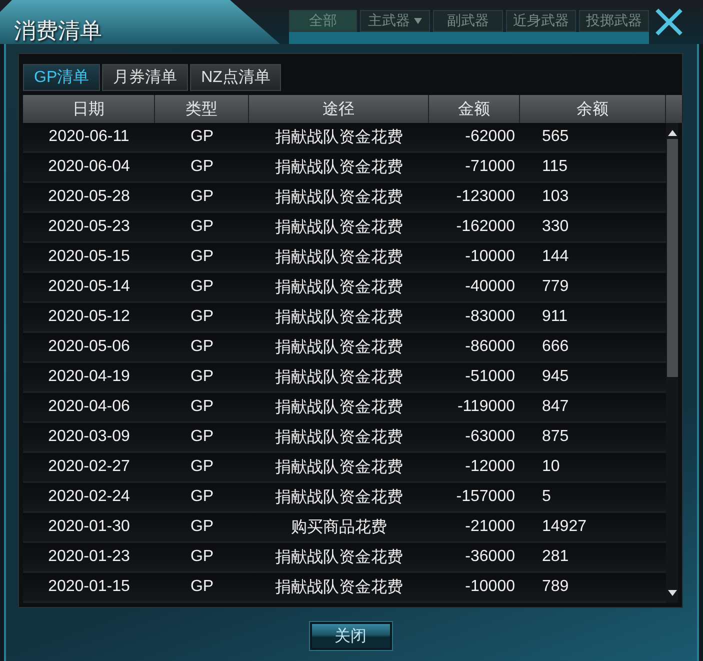  What do you see at coordinates (145, 77) in the screenshot?
I see `tab: 月券清单` at bounding box center [145, 77].